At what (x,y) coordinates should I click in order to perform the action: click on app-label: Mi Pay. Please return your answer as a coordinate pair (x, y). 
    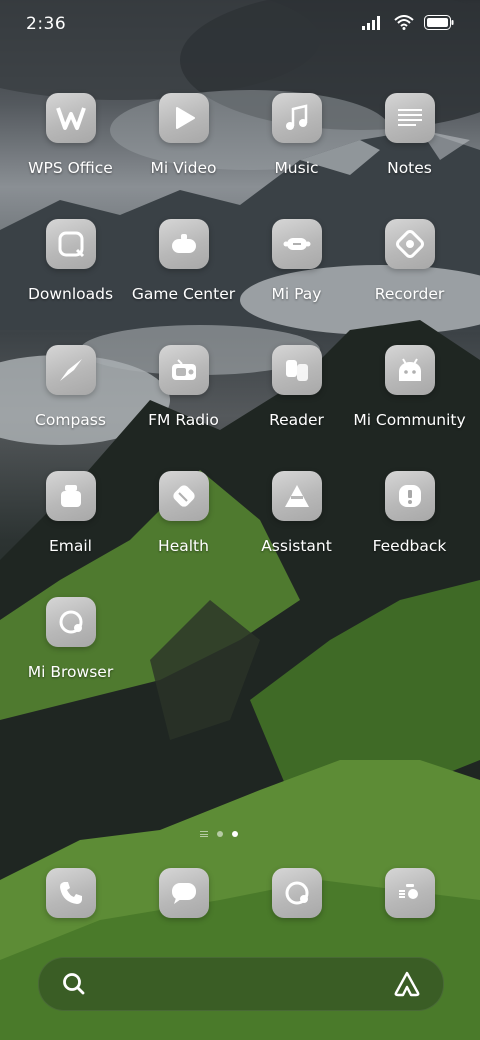
    Looking at the image, I should click on (296, 294).